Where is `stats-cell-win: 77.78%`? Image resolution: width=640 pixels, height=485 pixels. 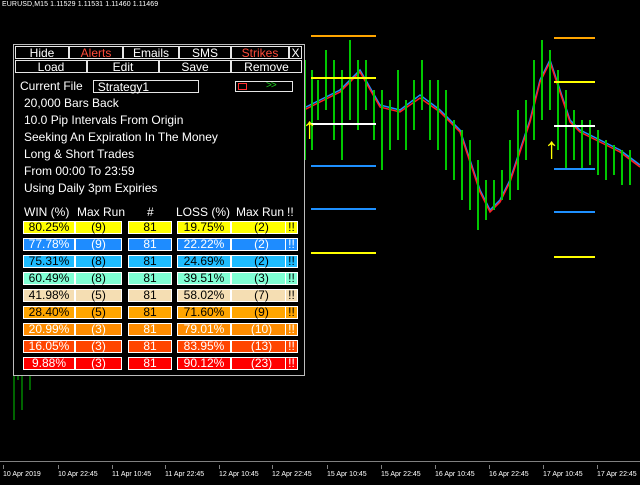
stats-cell-win: 77.78% is located at coordinates (49, 244).